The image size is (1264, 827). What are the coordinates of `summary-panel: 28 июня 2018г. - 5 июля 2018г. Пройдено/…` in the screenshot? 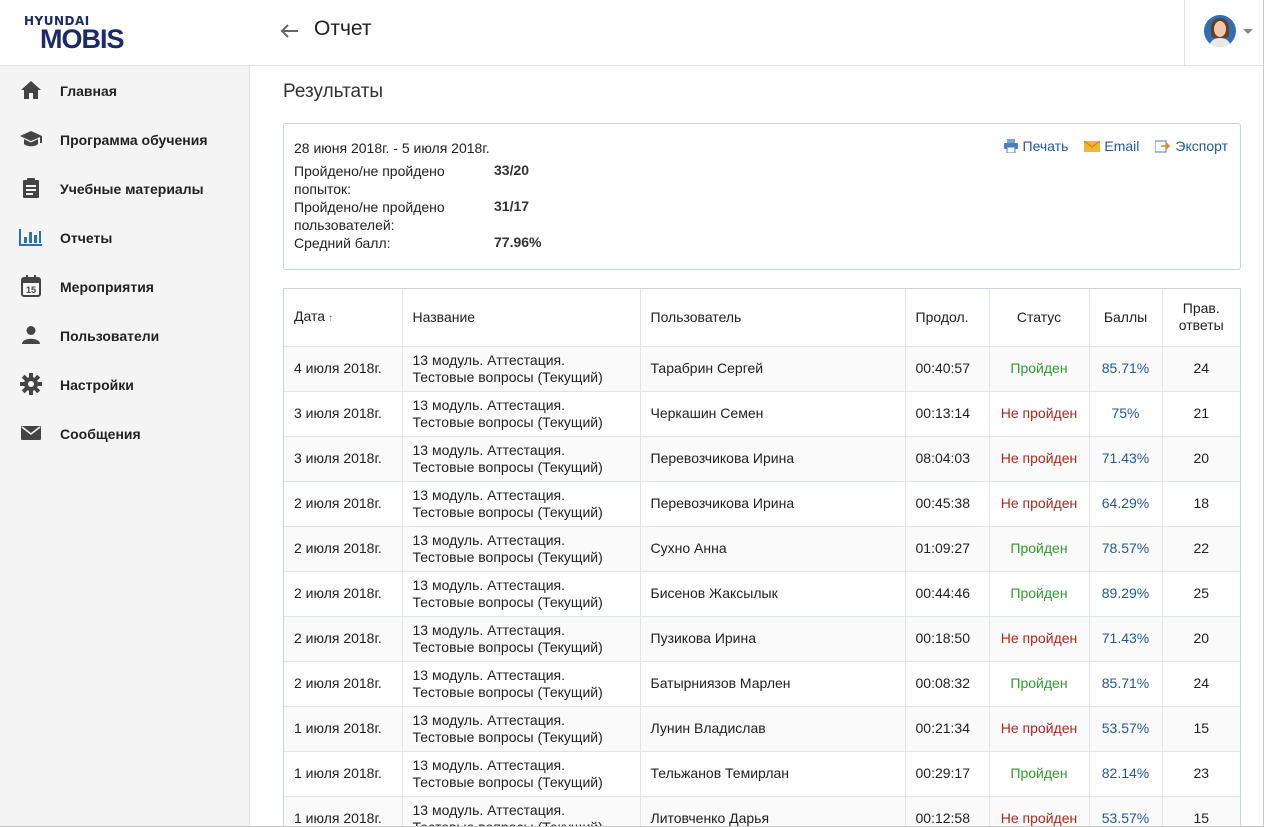 It's located at (762, 196).